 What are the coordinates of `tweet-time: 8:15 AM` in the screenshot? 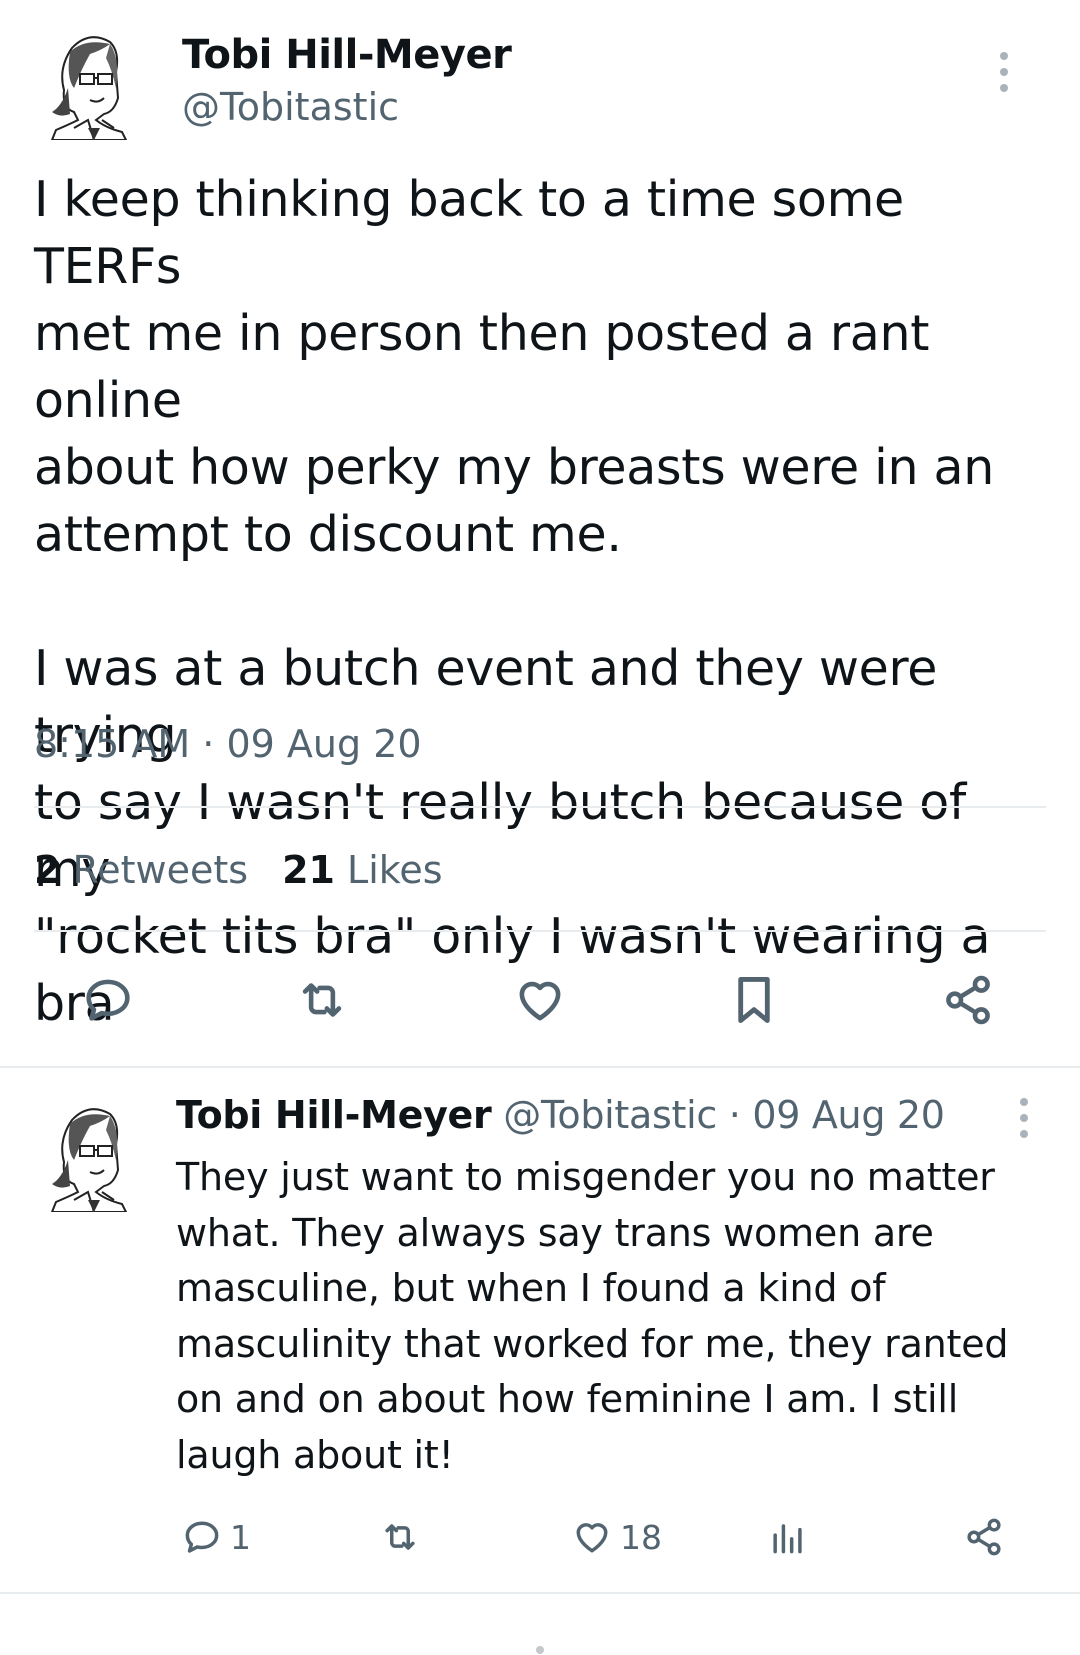 It's located at (112, 744).